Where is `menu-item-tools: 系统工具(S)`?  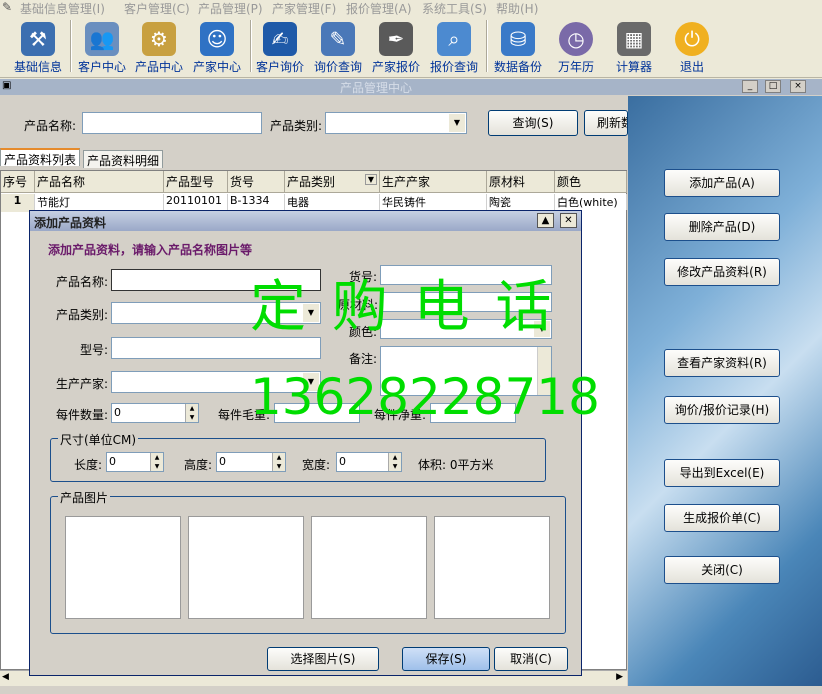 menu-item-tools: 系统工具(S) is located at coordinates (454, 8).